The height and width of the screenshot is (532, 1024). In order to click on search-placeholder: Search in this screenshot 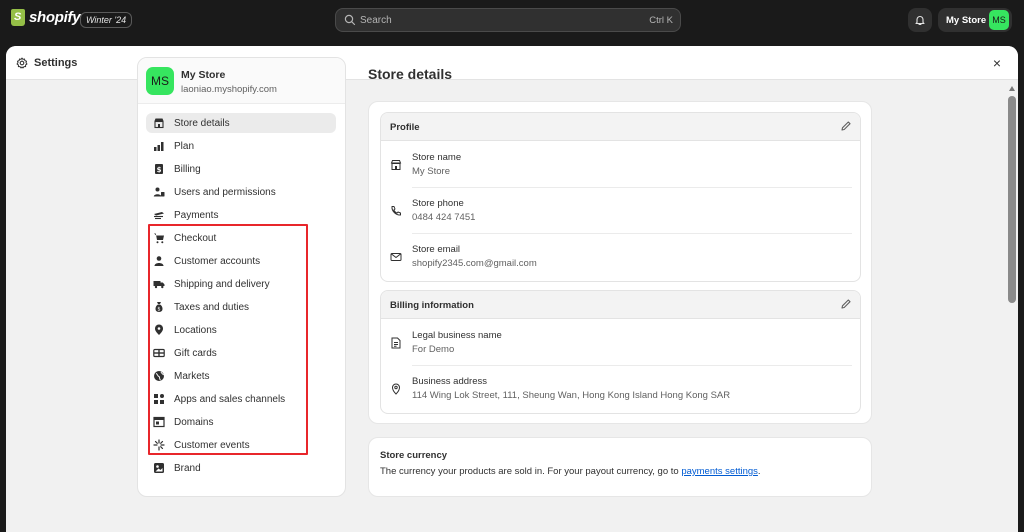, I will do `click(376, 20)`.